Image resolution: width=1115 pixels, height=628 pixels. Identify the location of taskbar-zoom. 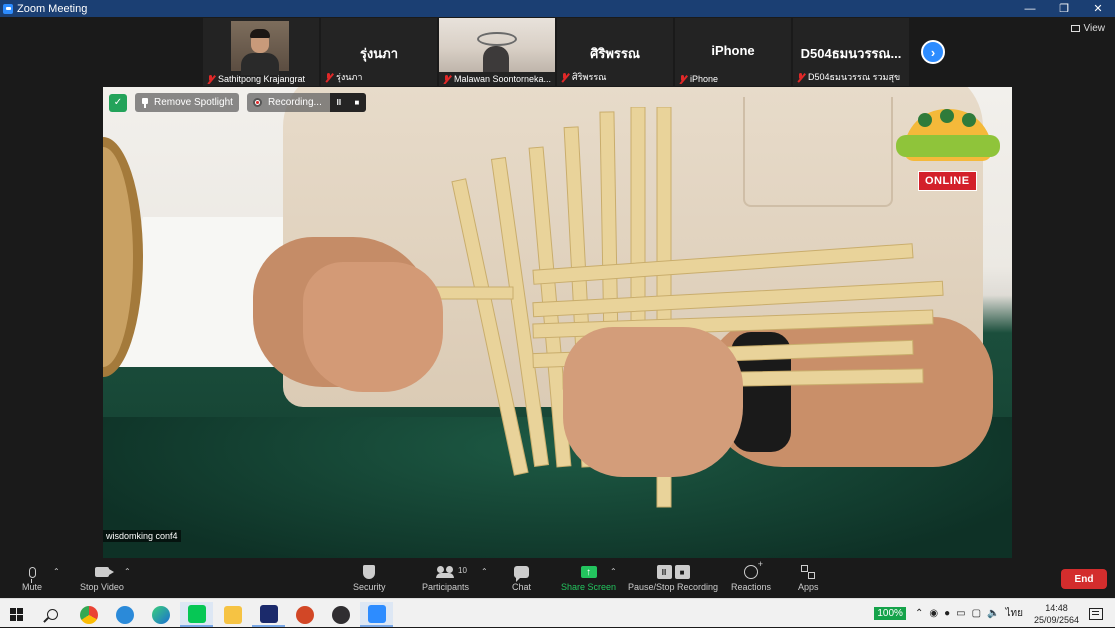
(376, 614).